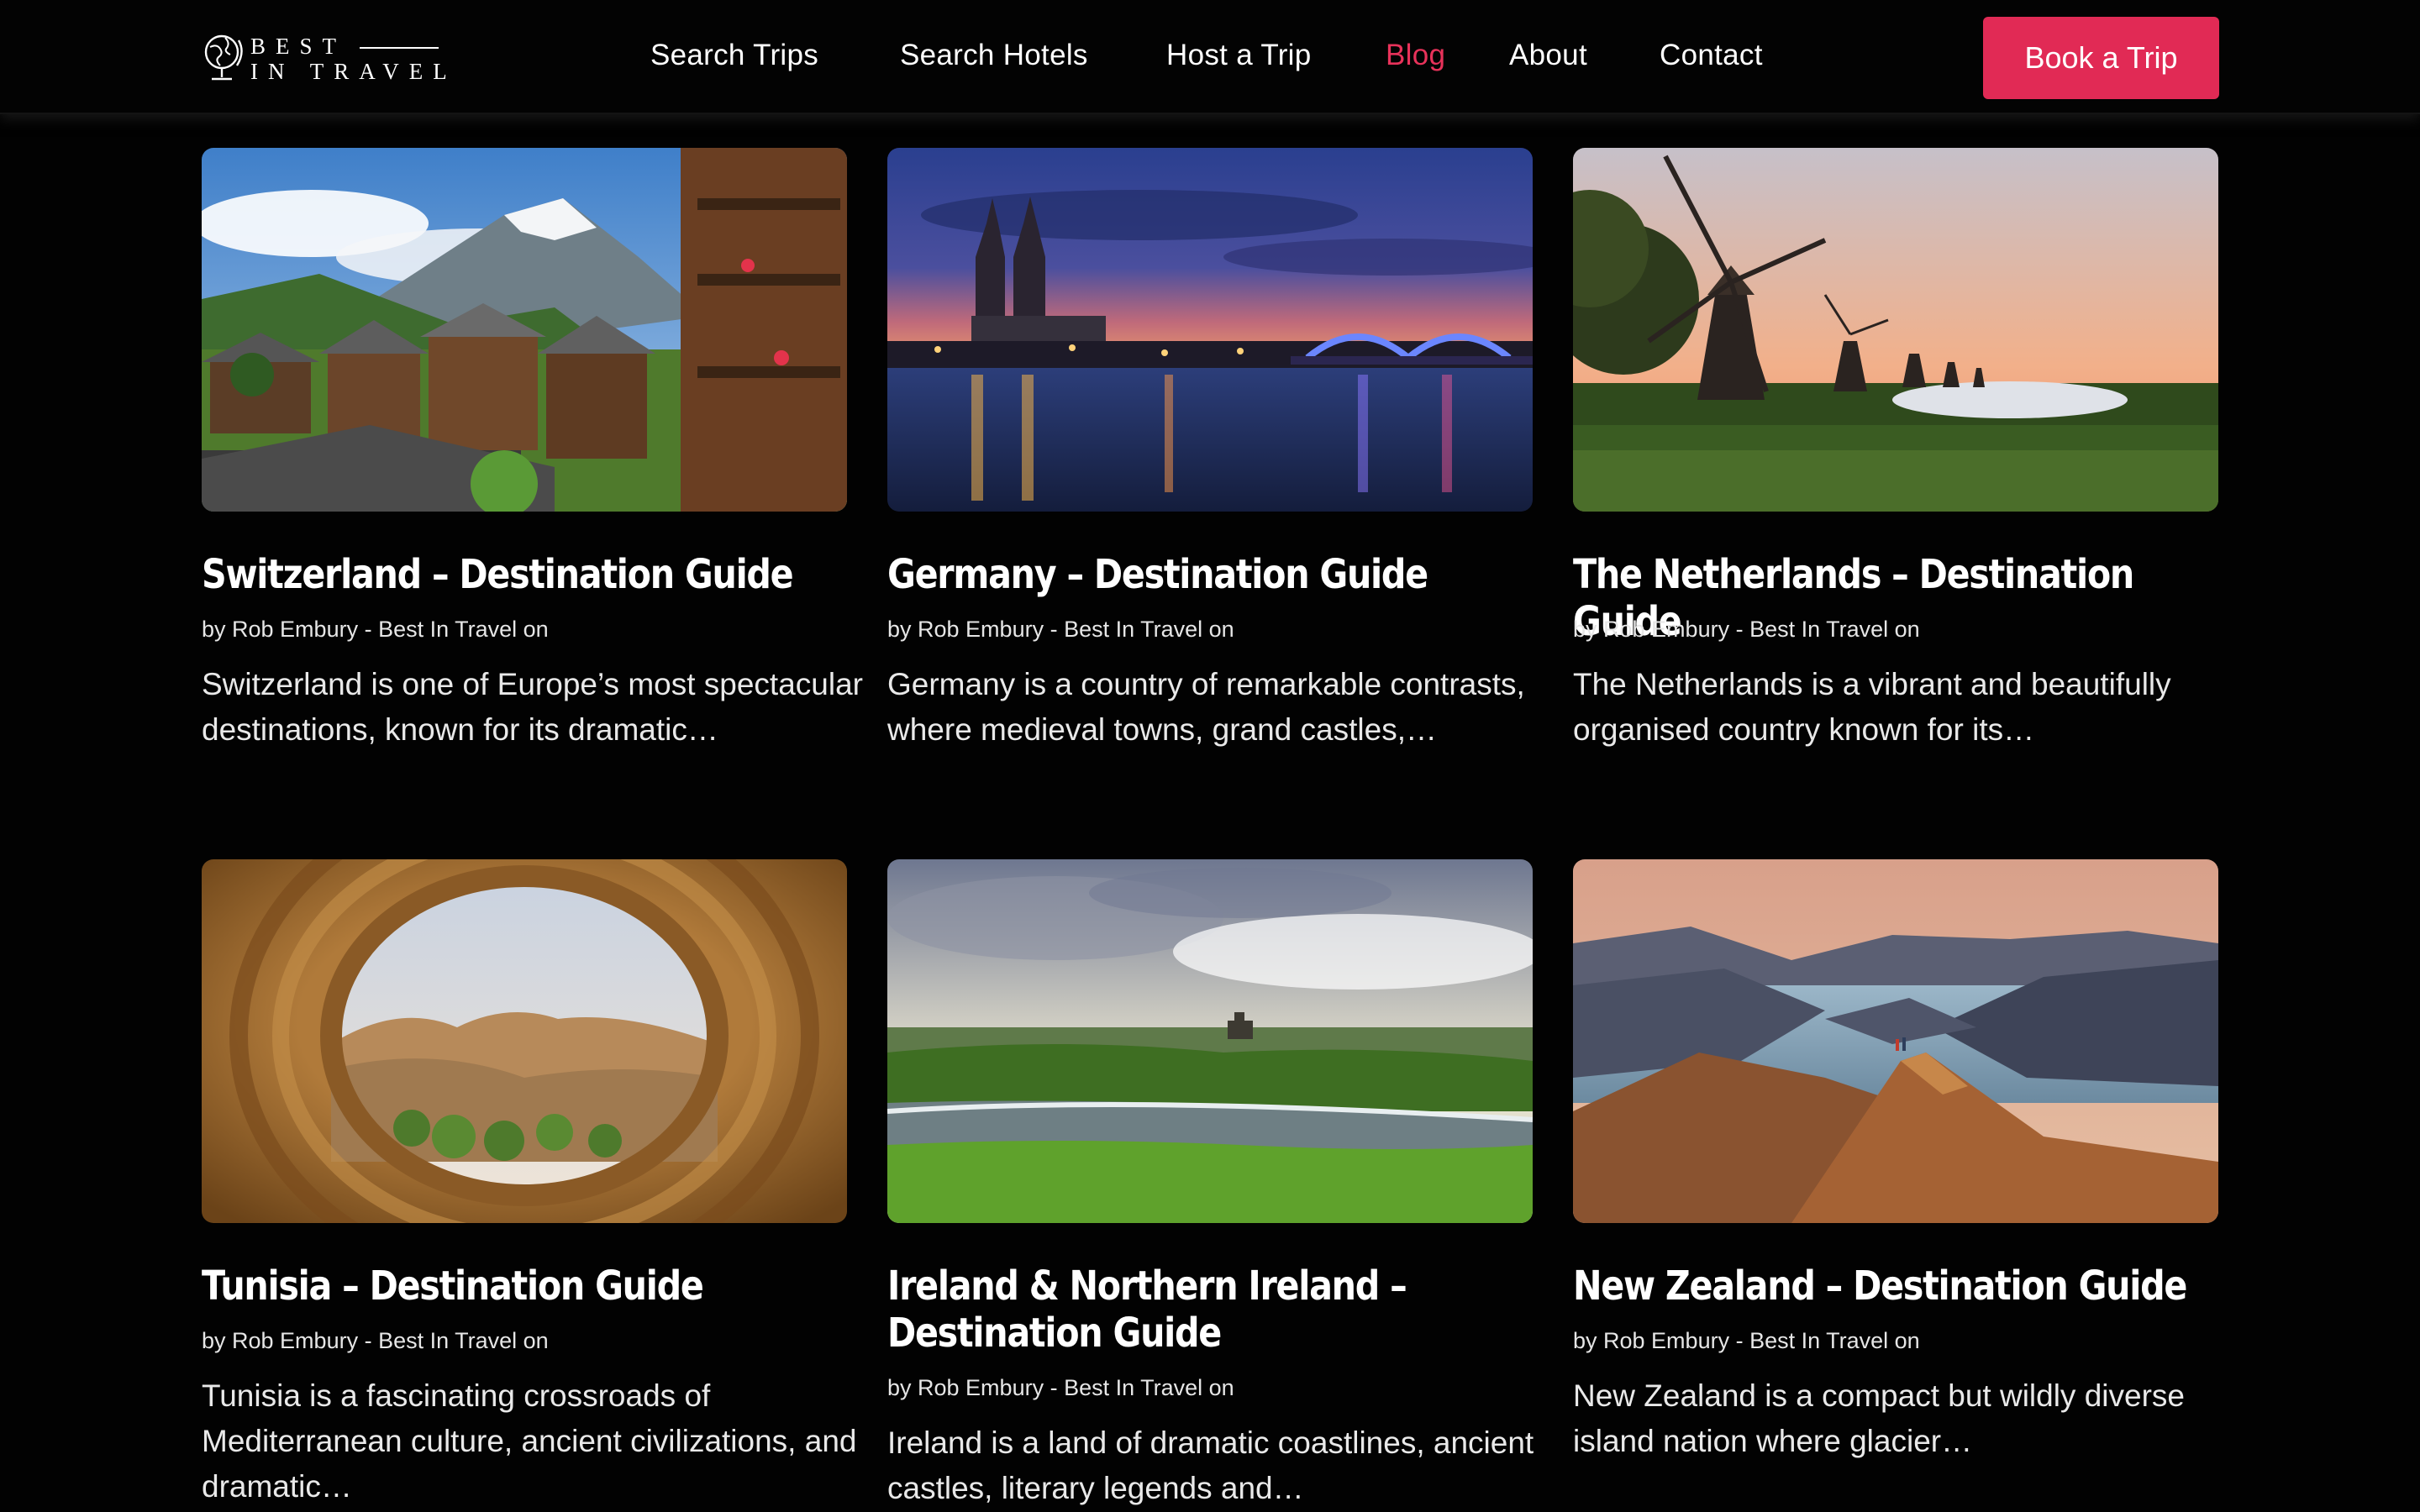 Image resolution: width=2420 pixels, height=1512 pixels. I want to click on post-title: Germany – Destination Guide, so click(1210, 574).